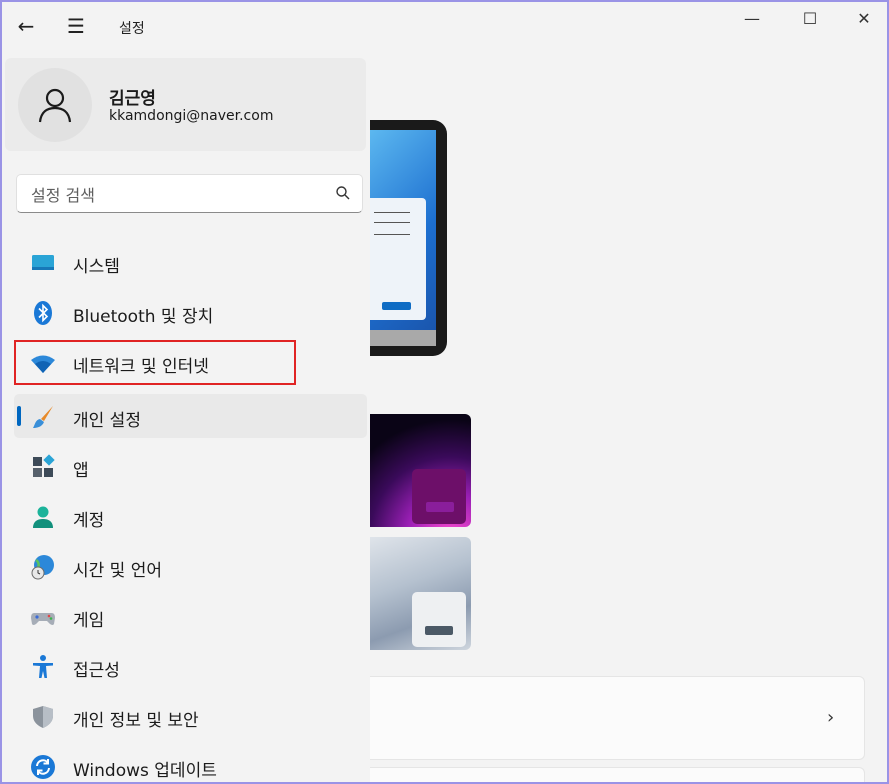 This screenshot has height=784, width=889. I want to click on nav-label-personalization: 개인 설정, so click(107, 421).